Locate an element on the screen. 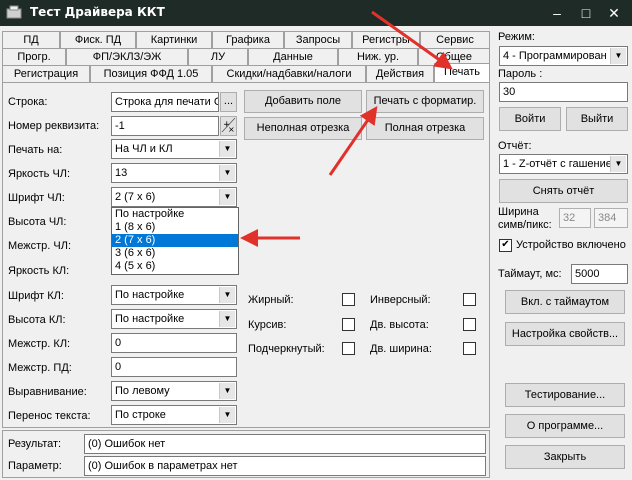 The width and height of the screenshot is (632, 480). inverse-label: Инверсный: is located at coordinates (400, 300).